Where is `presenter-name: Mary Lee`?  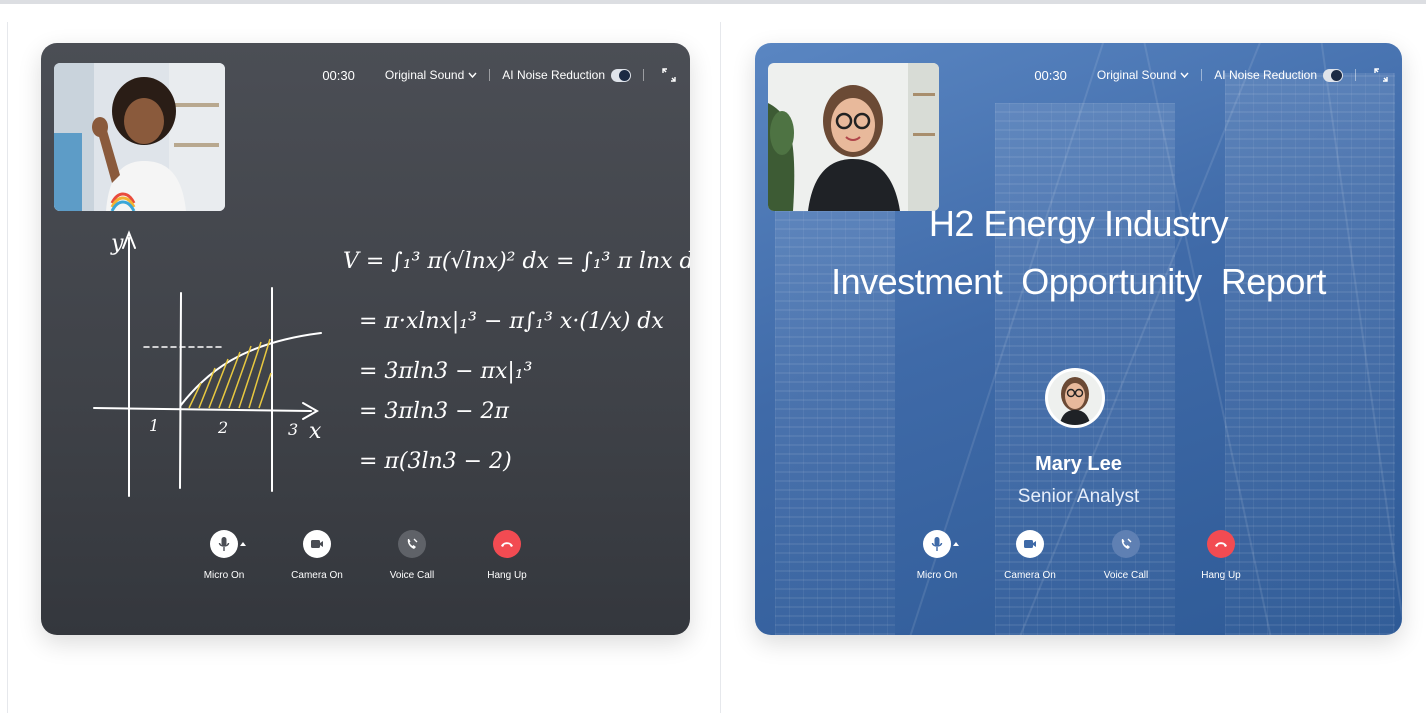
presenter-name: Mary Lee is located at coordinates (1078, 464).